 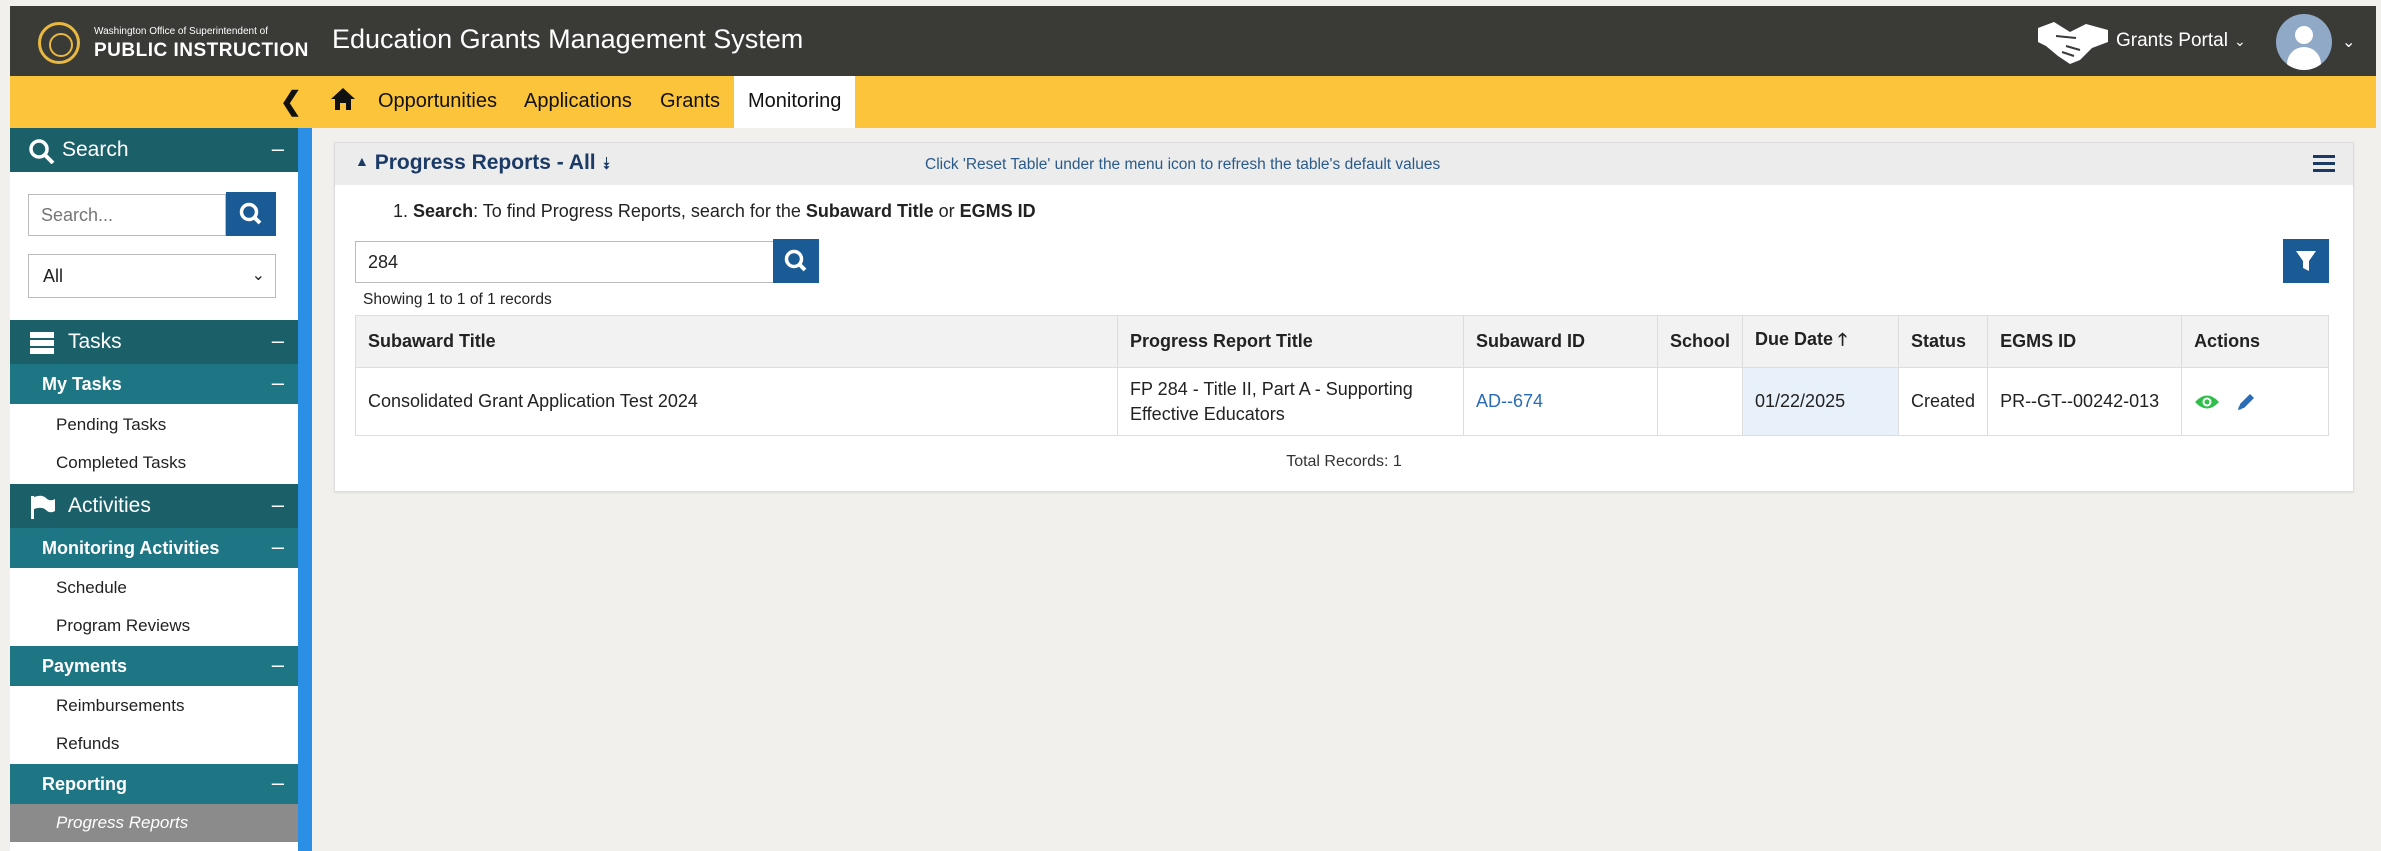 What do you see at coordinates (91, 588) in the screenshot?
I see `sidebar-item-schedule: Schedule` at bounding box center [91, 588].